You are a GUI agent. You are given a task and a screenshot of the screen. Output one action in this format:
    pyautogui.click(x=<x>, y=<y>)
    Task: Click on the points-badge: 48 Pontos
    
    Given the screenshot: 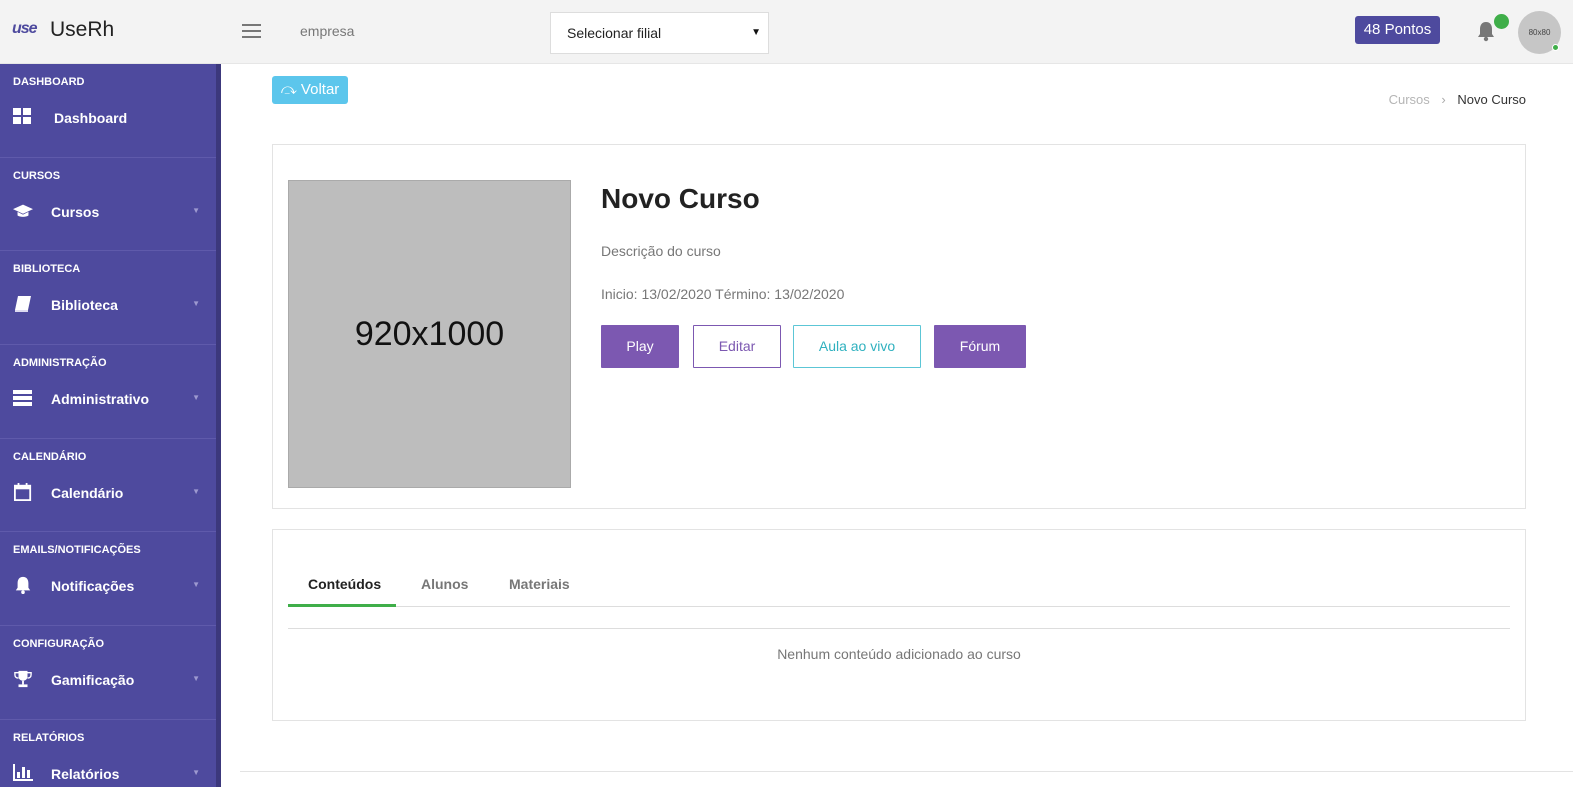 What is the action you would take?
    pyautogui.click(x=1397, y=30)
    